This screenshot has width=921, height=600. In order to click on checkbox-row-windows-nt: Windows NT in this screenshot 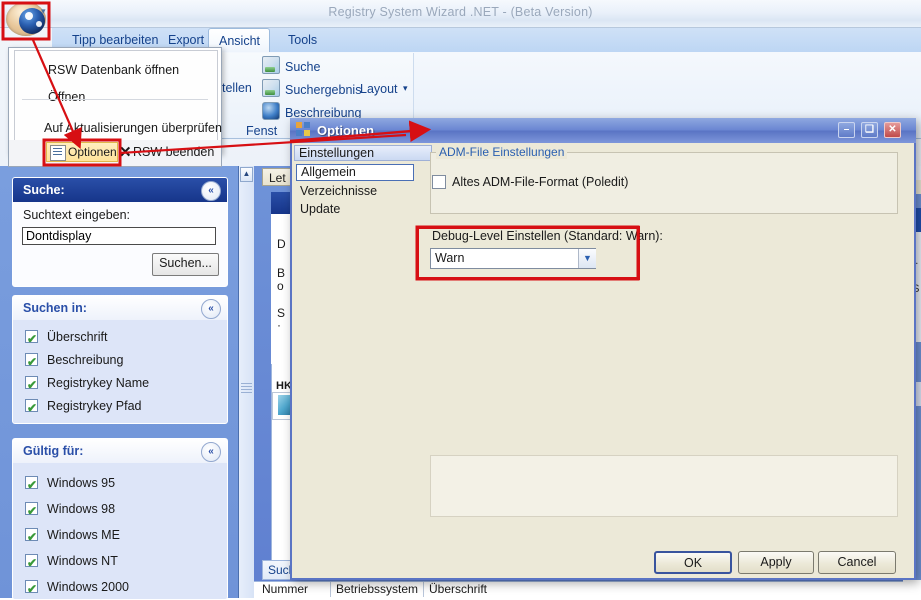, I will do `click(120, 562)`.